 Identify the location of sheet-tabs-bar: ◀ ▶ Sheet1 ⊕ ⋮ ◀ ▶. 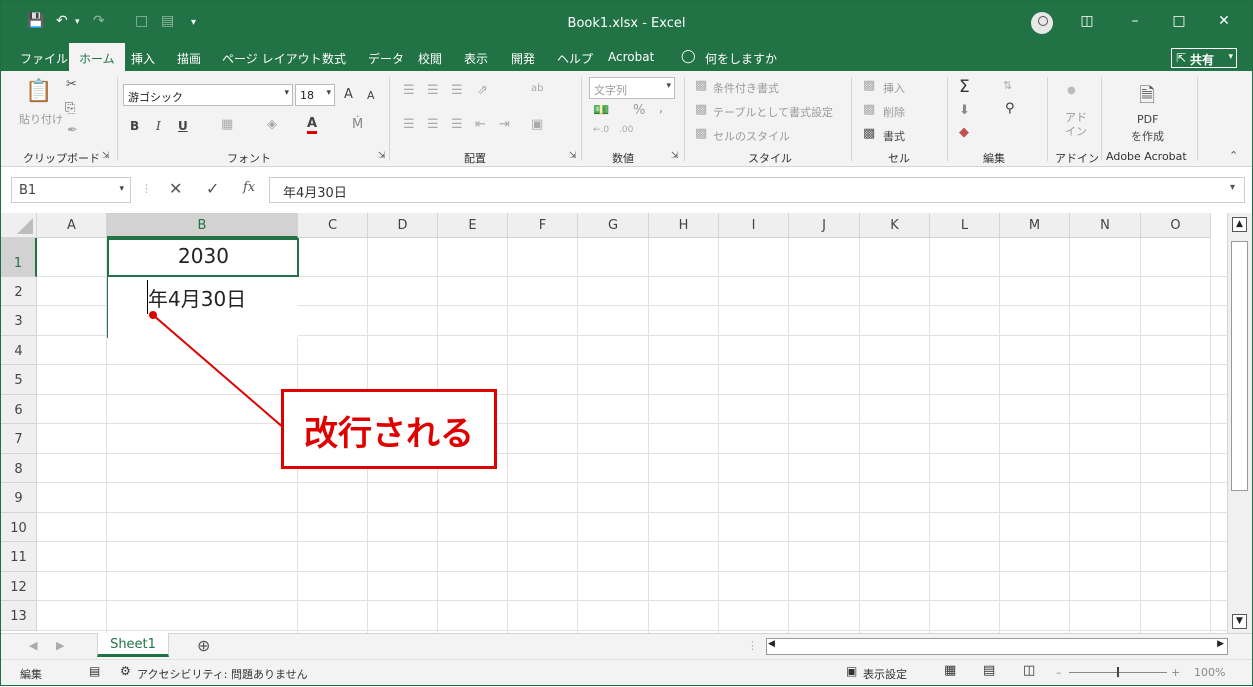
(626, 646).